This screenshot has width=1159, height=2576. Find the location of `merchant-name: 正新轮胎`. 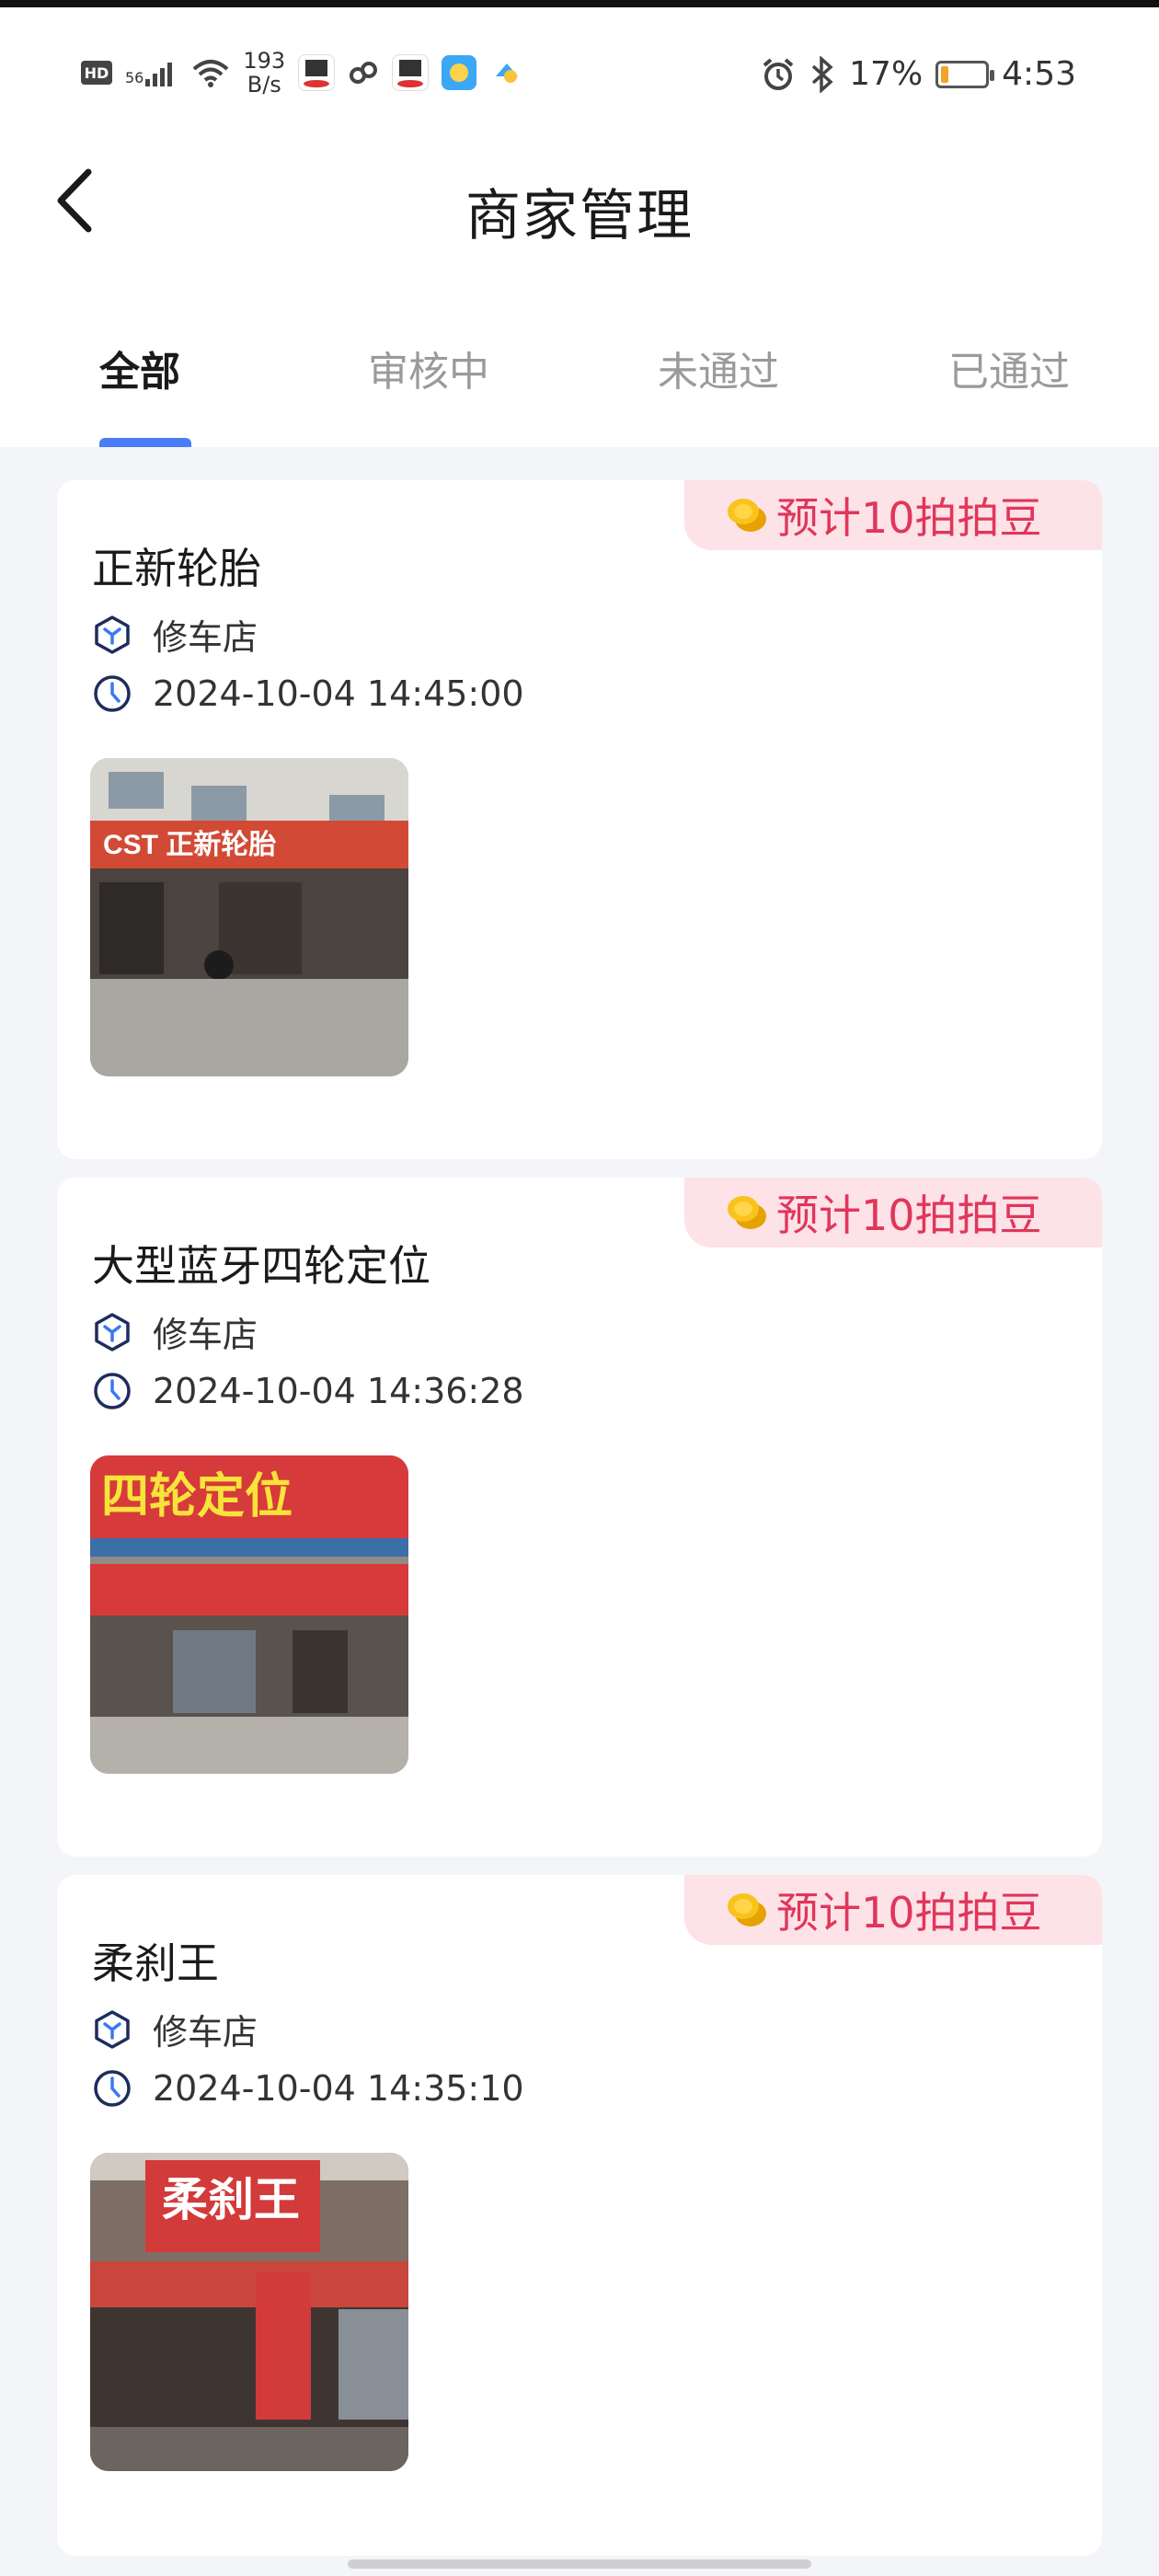

merchant-name: 正新轮胎 is located at coordinates (176, 568).